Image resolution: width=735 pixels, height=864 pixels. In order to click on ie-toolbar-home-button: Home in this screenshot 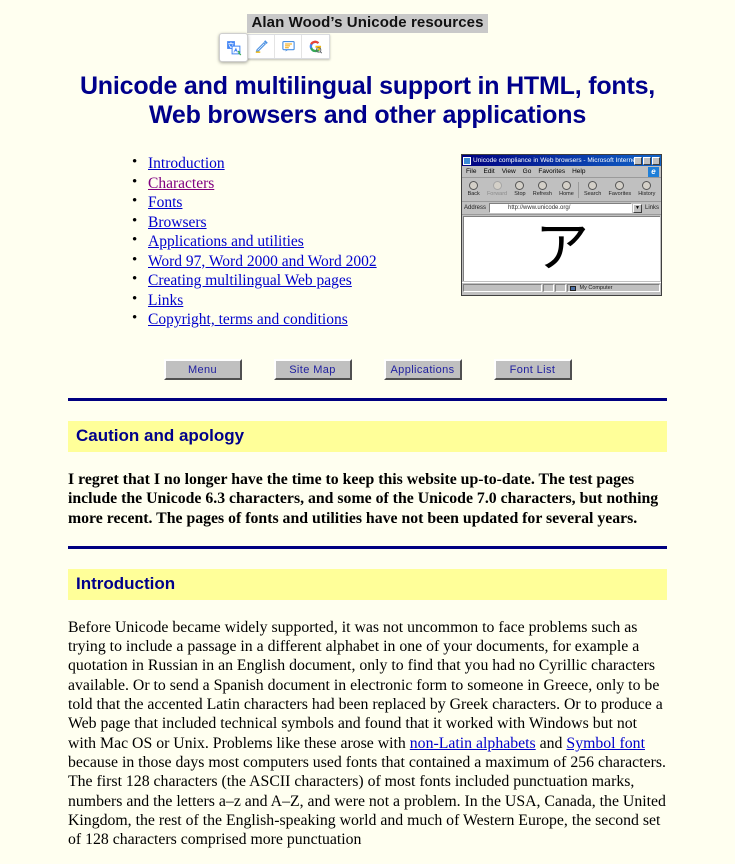, I will do `click(567, 189)`.